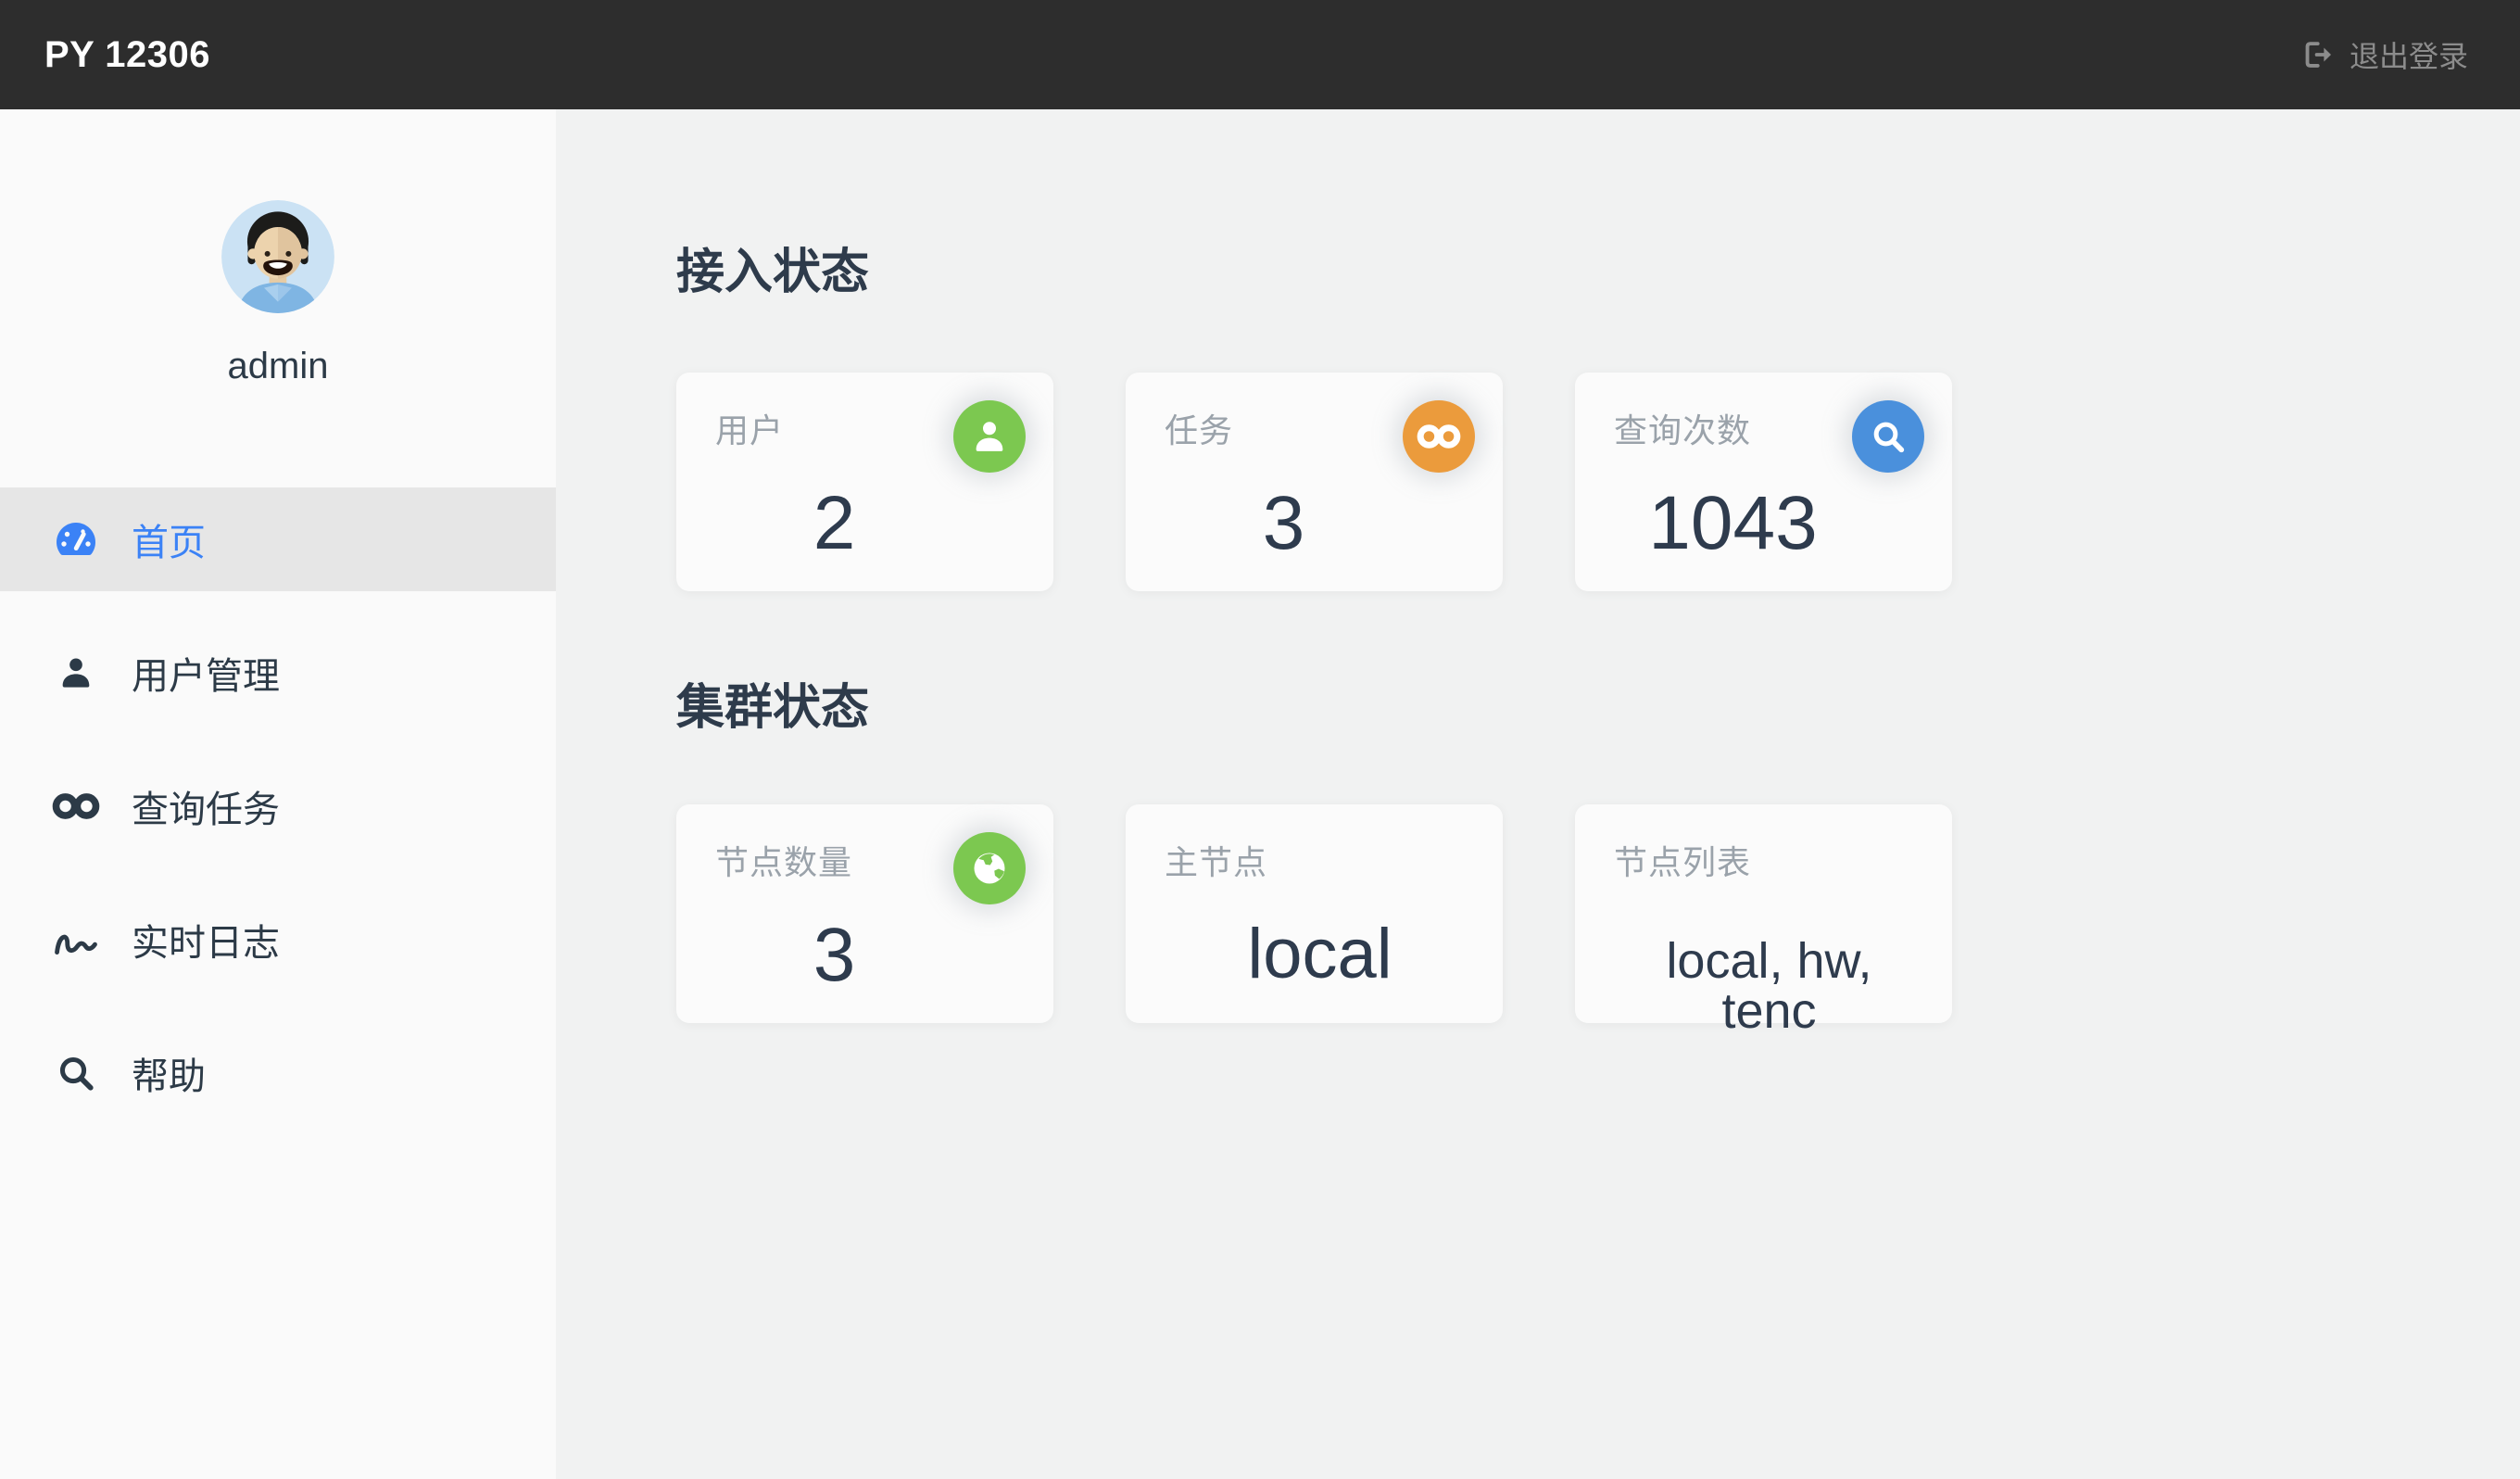  Describe the element at coordinates (278, 1073) in the screenshot. I see `sidebar-item-help: 帮助` at that location.